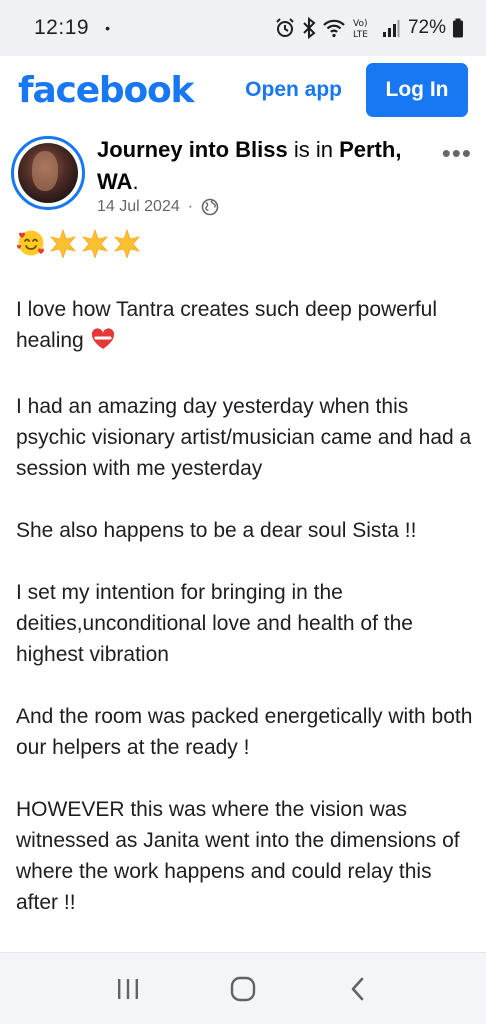 The width and height of the screenshot is (486, 1024). Describe the element at coordinates (106, 90) in the screenshot. I see `facebook-logo: facebook` at that location.